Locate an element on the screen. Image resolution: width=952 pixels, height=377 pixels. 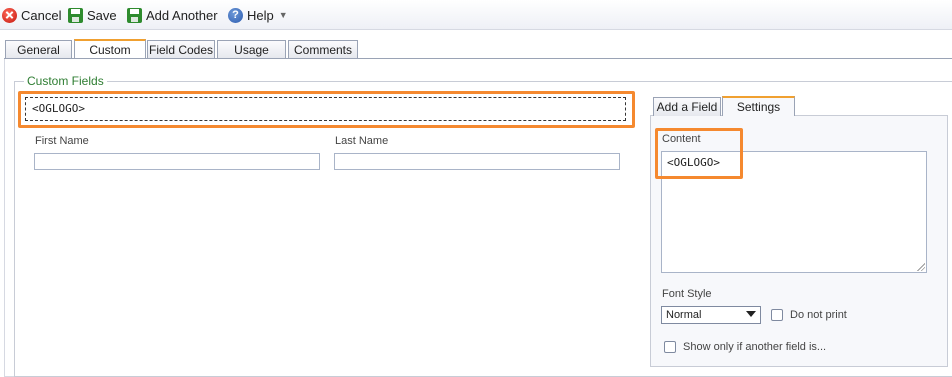
save-button: Save is located at coordinates (92, 15).